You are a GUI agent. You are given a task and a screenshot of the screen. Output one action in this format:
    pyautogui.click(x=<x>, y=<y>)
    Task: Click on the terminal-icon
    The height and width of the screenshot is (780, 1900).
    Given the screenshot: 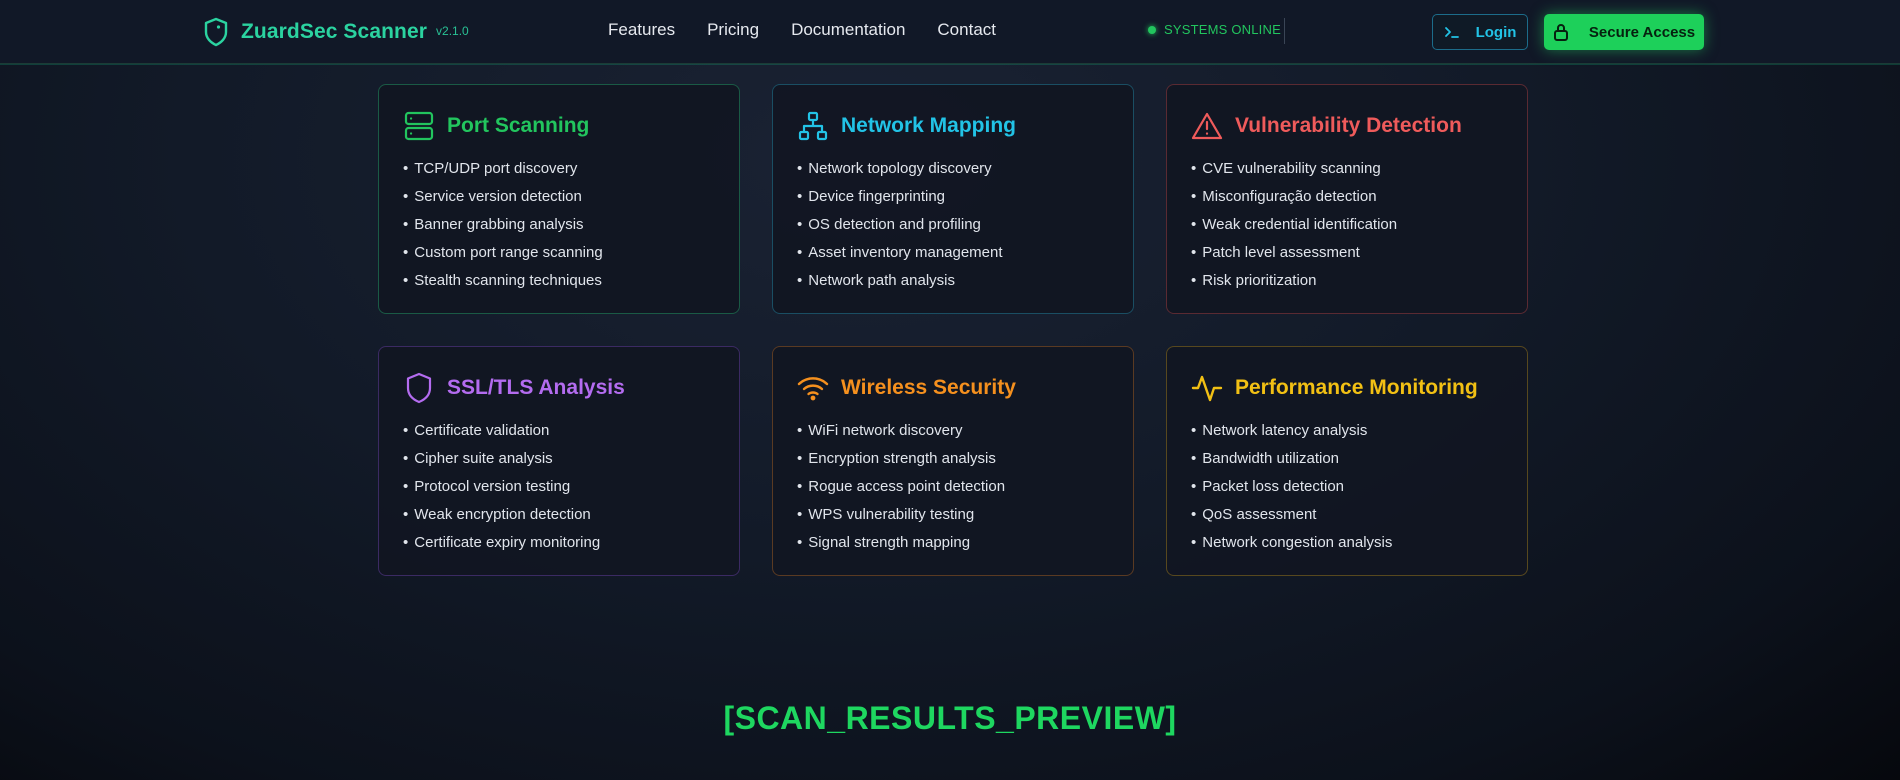 What is the action you would take?
    pyautogui.click(x=1451, y=32)
    